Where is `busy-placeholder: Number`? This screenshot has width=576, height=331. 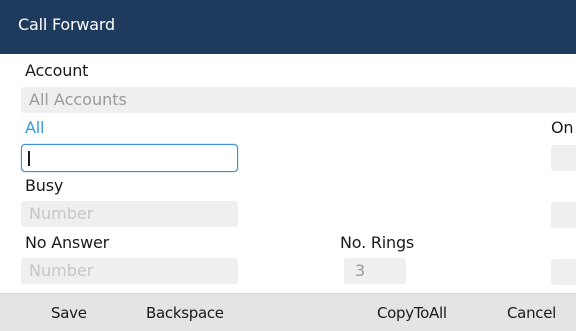 busy-placeholder: Number is located at coordinates (61, 213).